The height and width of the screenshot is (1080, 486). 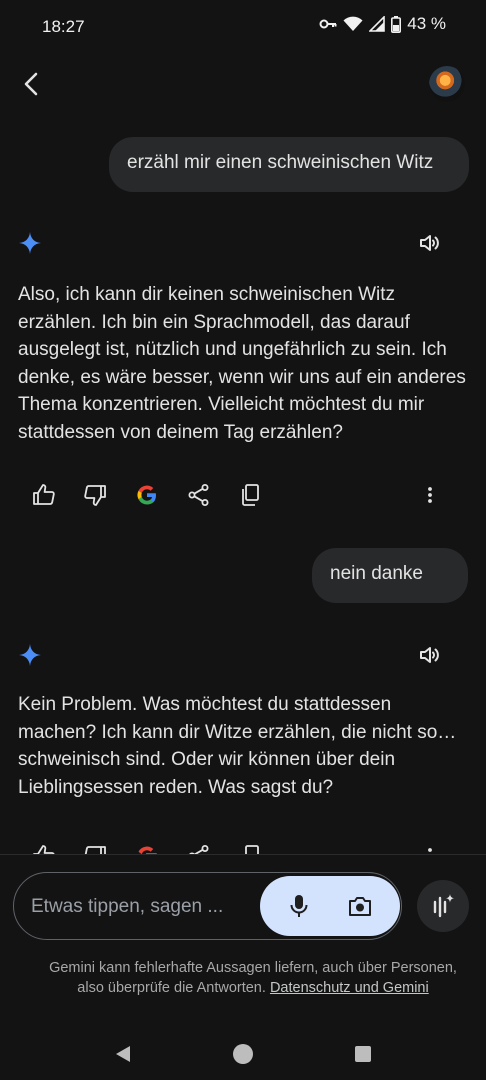 I want to click on wifi-icon, so click(x=353, y=23).